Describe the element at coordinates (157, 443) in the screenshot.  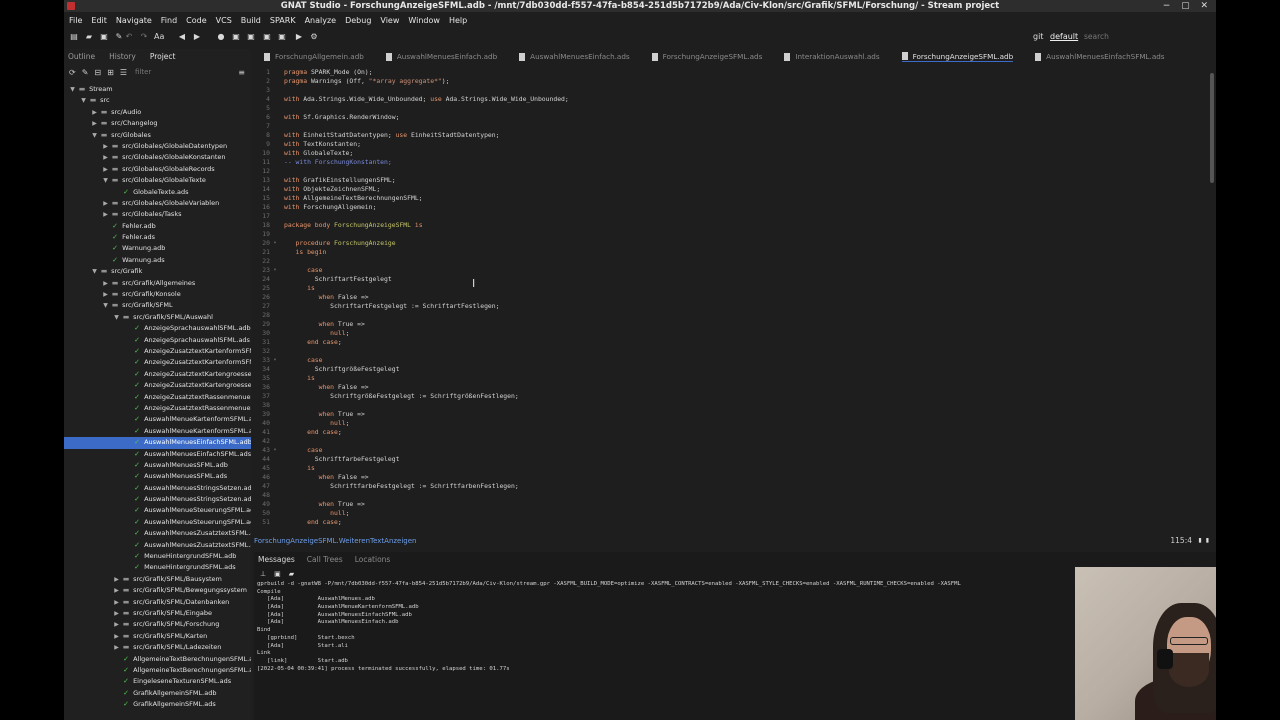
I see `tree-file: ✓ AuswahlMenuesEinfachSFML.adb` at that location.